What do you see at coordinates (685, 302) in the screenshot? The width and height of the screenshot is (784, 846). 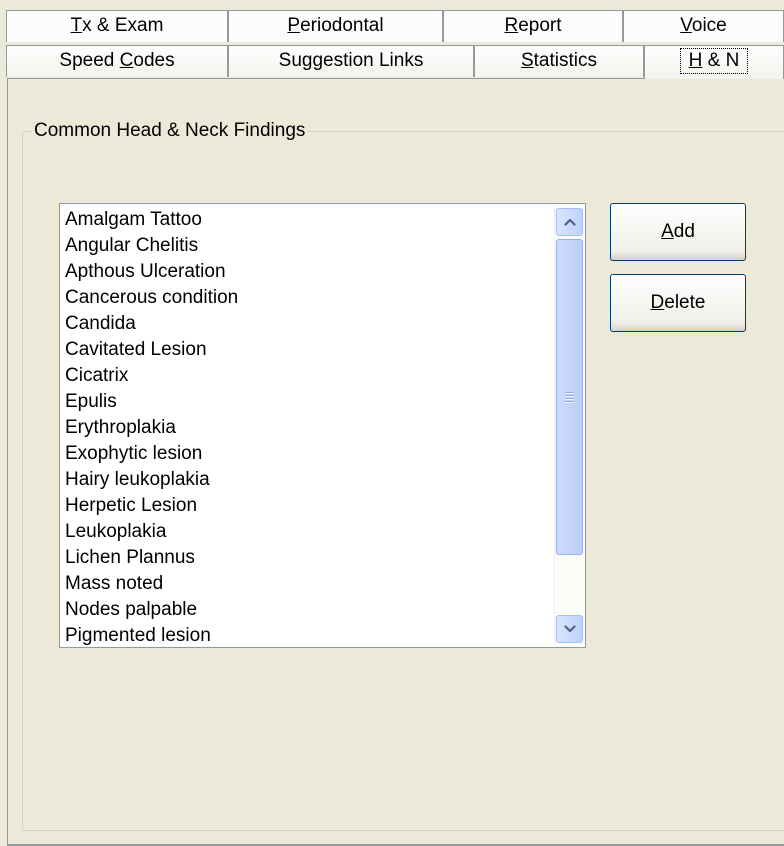 I see `button-label-post: elete` at bounding box center [685, 302].